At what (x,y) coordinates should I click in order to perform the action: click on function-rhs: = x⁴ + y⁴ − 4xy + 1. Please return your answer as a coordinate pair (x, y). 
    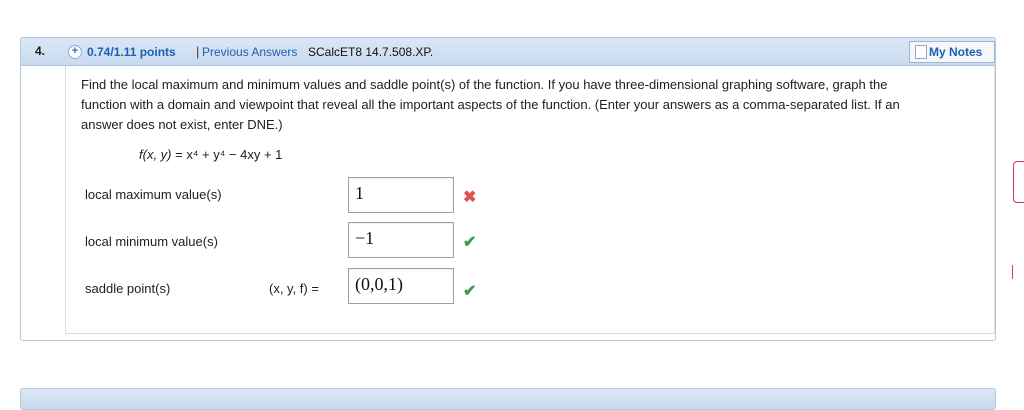
    Looking at the image, I should click on (227, 154).